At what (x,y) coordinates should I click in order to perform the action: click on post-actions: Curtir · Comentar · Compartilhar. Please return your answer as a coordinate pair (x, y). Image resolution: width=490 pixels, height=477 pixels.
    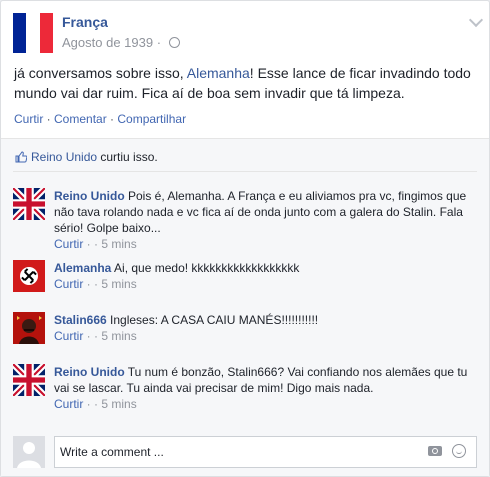
    Looking at the image, I should click on (100, 119).